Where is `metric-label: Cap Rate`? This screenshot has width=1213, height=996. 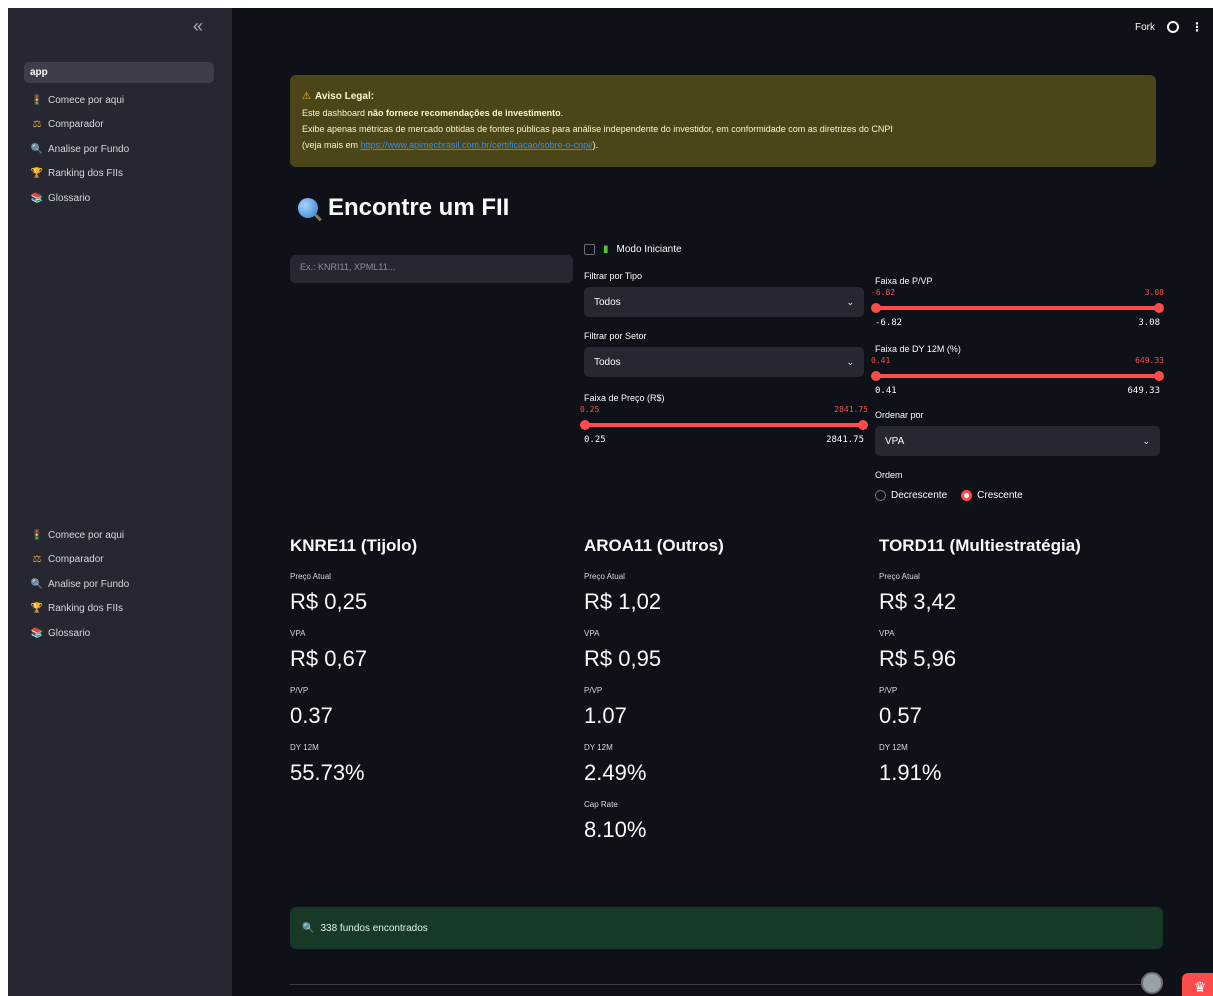 metric-label: Cap Rate is located at coordinates (601, 804).